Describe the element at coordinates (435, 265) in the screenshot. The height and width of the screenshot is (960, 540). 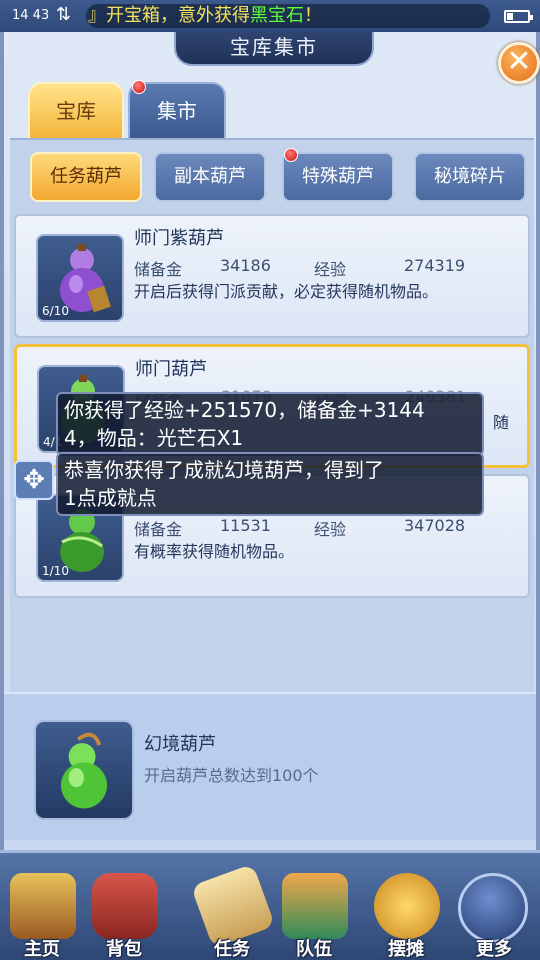
I see `exp-value: 274319` at that location.